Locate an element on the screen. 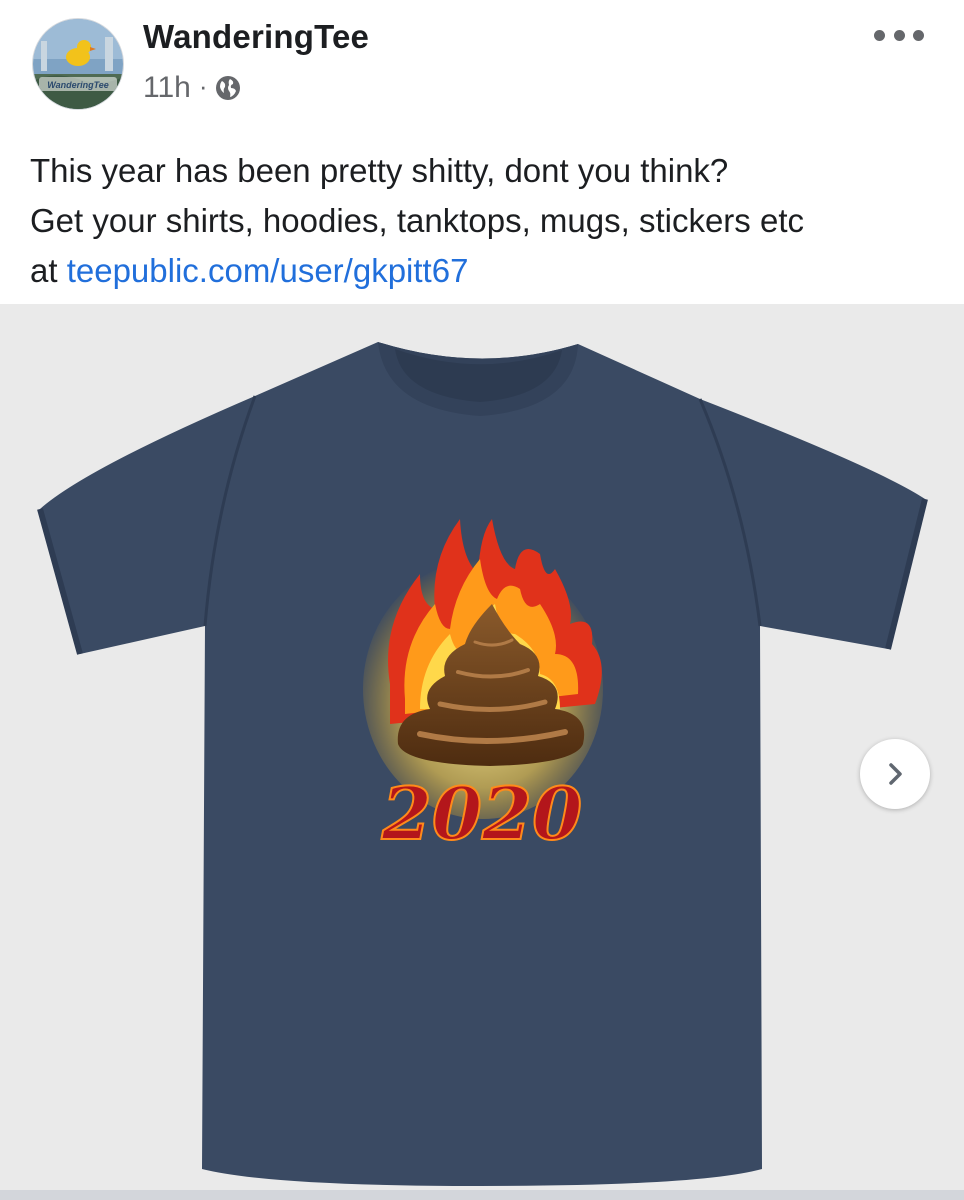  post-meta: 11h · is located at coordinates (192, 88).